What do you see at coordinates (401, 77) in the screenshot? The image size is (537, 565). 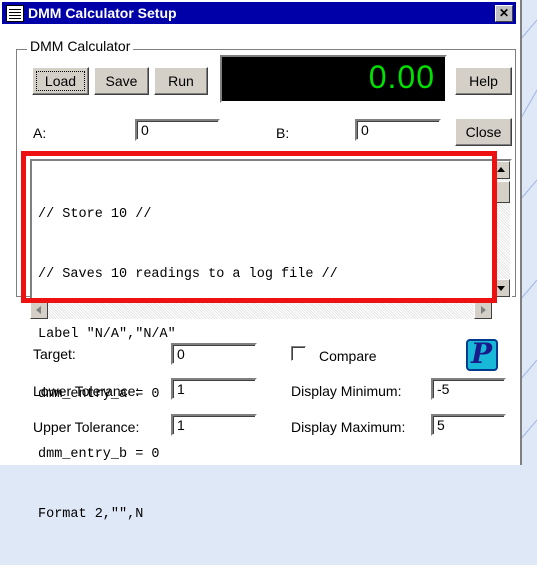 I see `dmm-readout: 0.00` at bounding box center [401, 77].